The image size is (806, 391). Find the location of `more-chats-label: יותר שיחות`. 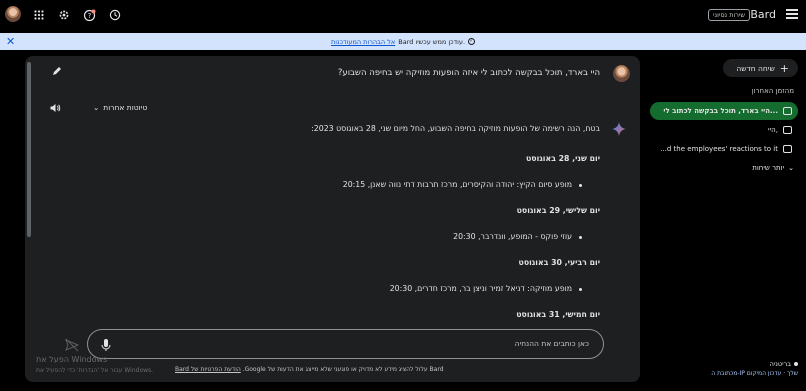

more-chats-label: יותר שיחות is located at coordinates (768, 168).